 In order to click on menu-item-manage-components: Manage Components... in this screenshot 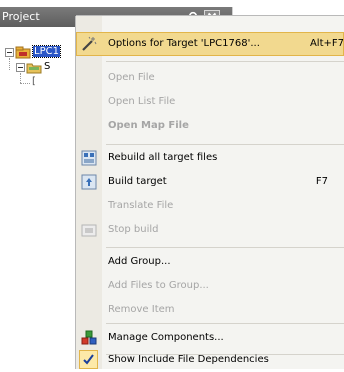, I will do `click(210, 338)`.